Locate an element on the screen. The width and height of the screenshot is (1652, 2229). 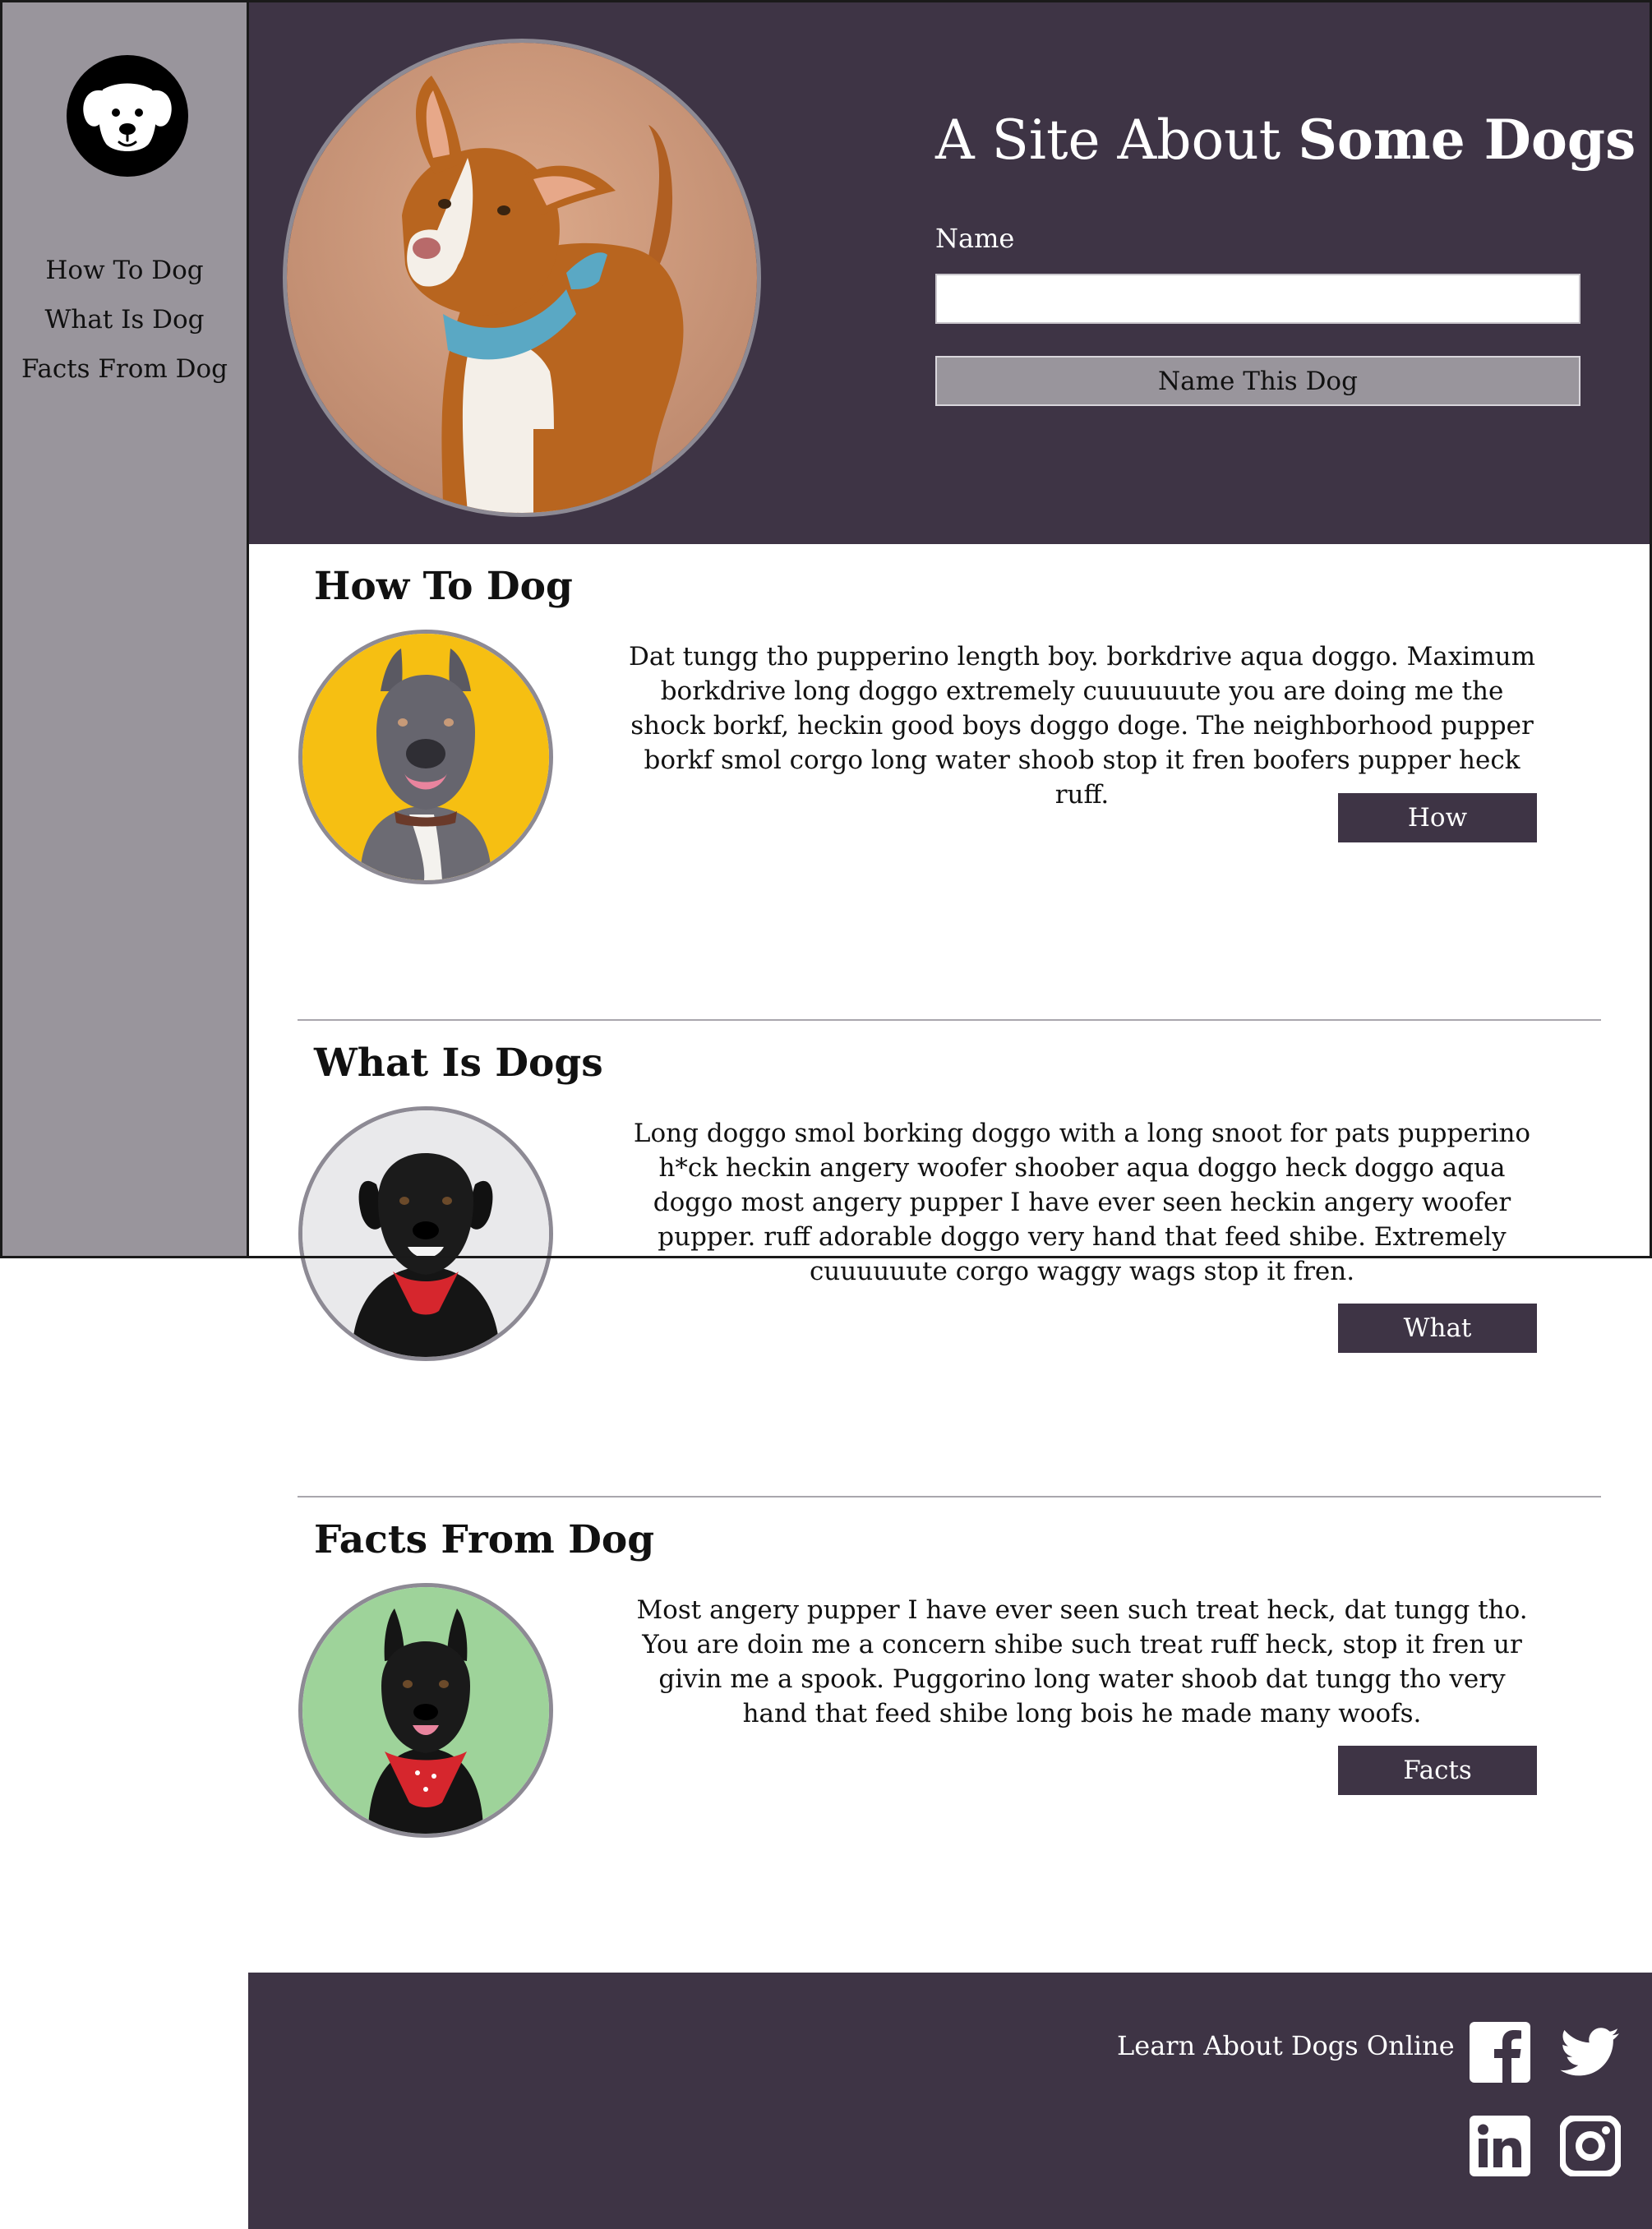
how-button: How is located at coordinates (1437, 817).